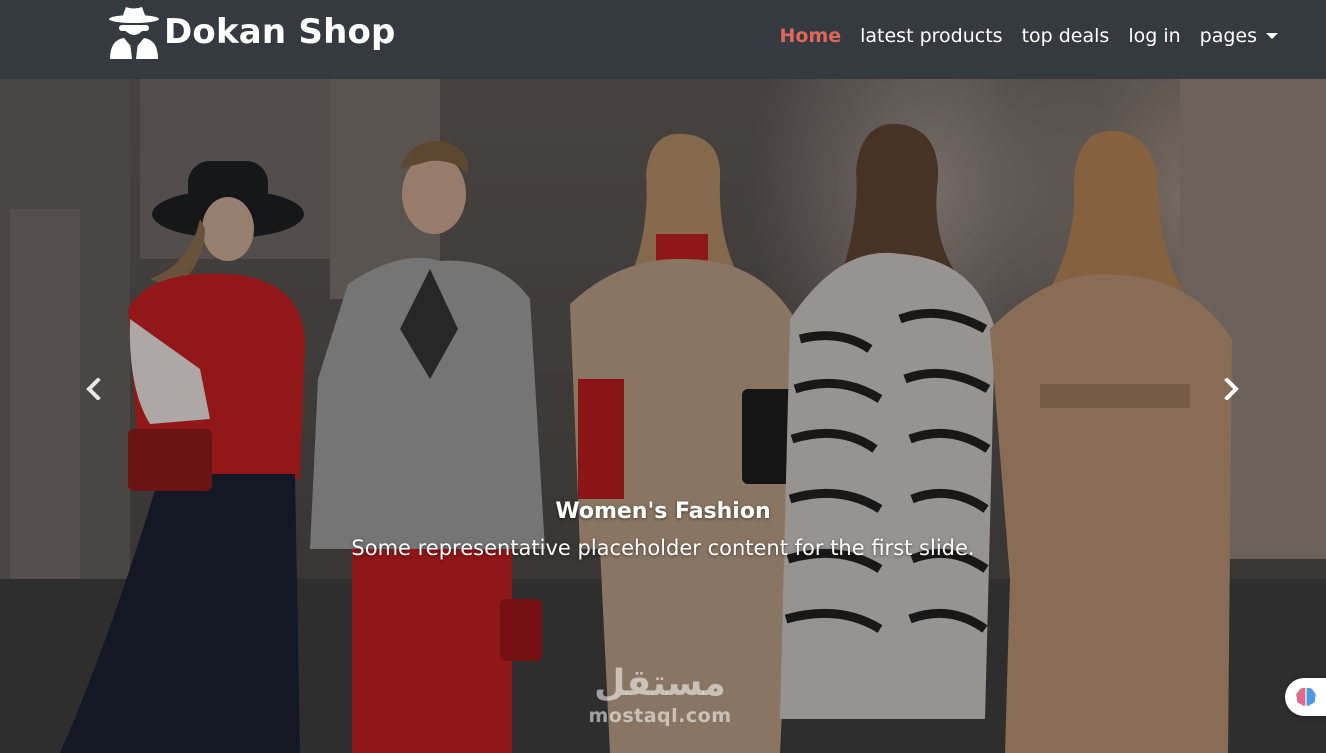  Describe the element at coordinates (660, 716) in the screenshot. I see `watermark-latin: mostaql.com` at that location.